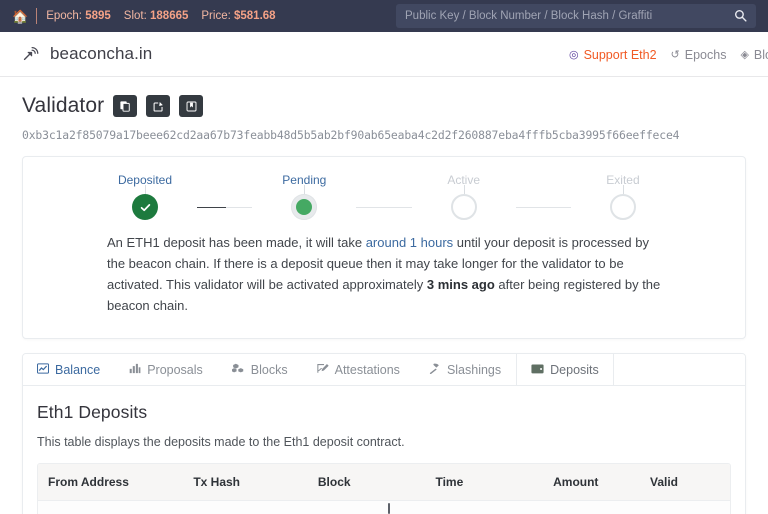 This screenshot has width=768, height=514. Describe the element at coordinates (135, 370) in the screenshot. I see `bar-chart-icon` at that location.